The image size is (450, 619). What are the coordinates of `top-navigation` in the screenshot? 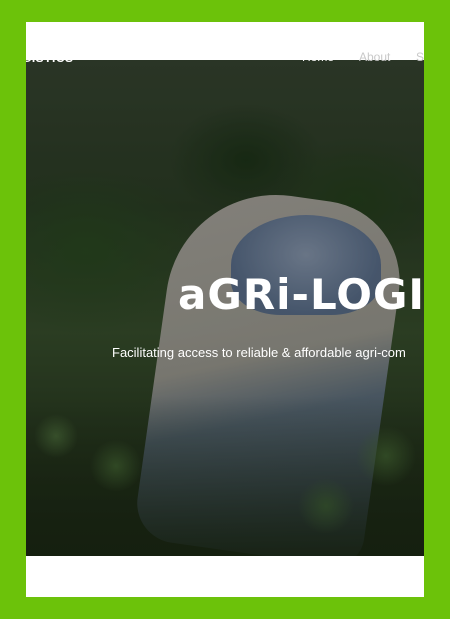 It's located at (225, 80).